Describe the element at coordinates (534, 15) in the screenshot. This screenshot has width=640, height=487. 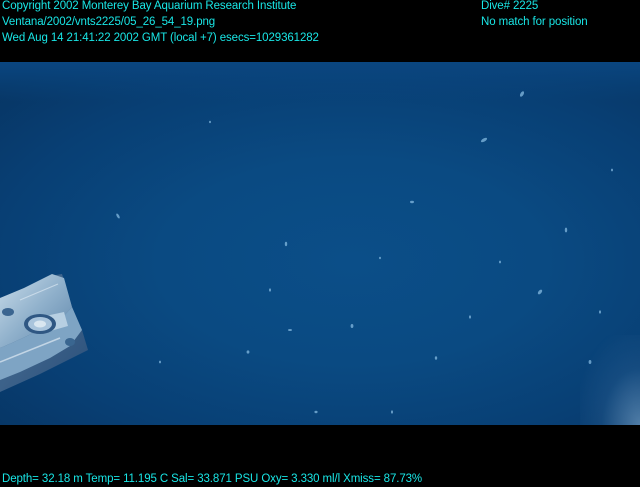
I see `dive-info-block: Dive# 2225 No match for position` at that location.